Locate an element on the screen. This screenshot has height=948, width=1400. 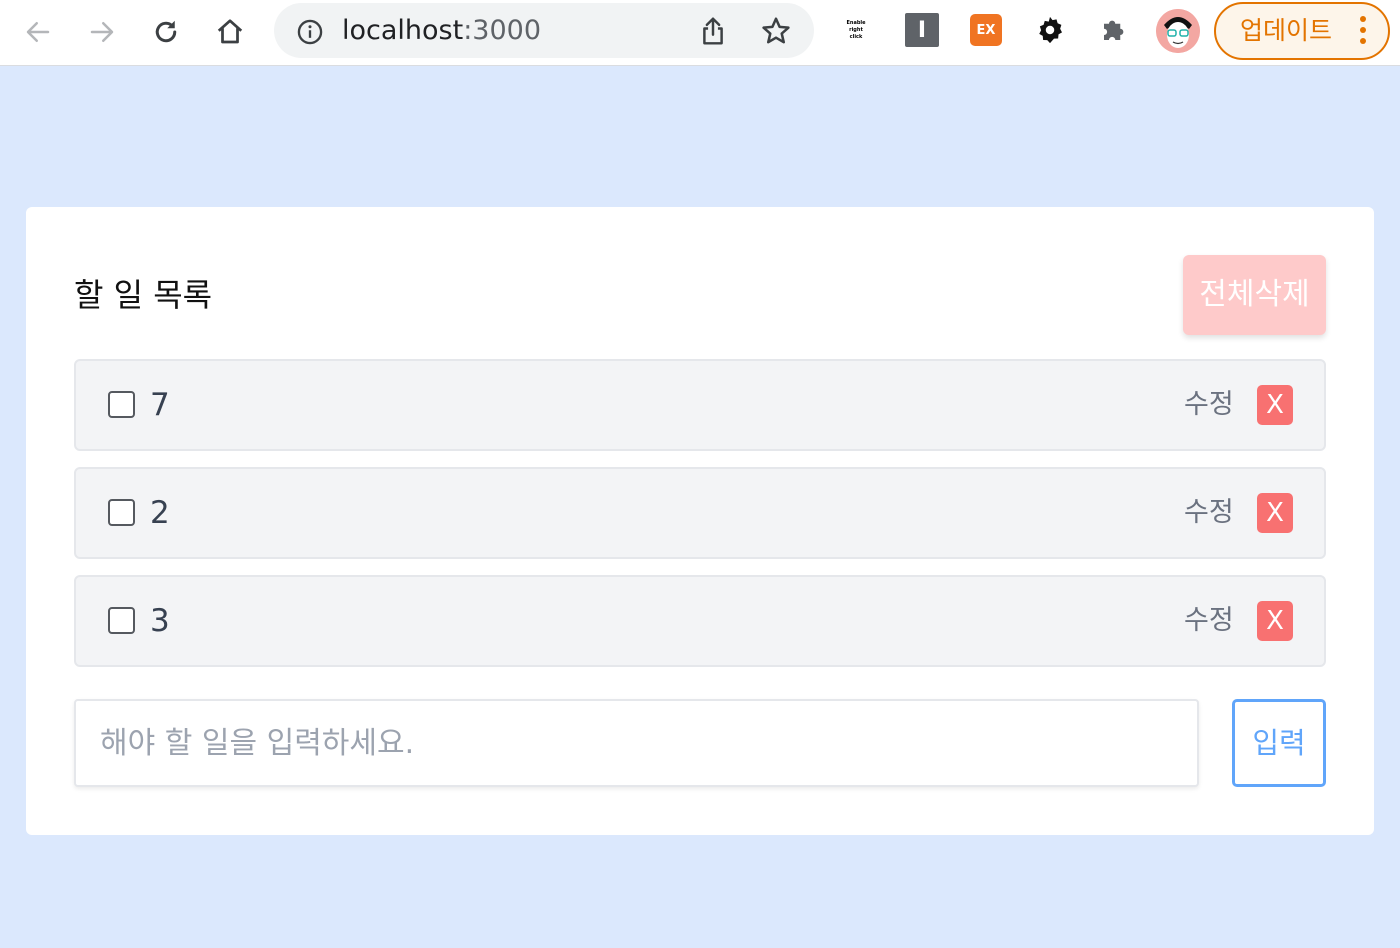
ext-rc-line2: right is located at coordinates (856, 29).